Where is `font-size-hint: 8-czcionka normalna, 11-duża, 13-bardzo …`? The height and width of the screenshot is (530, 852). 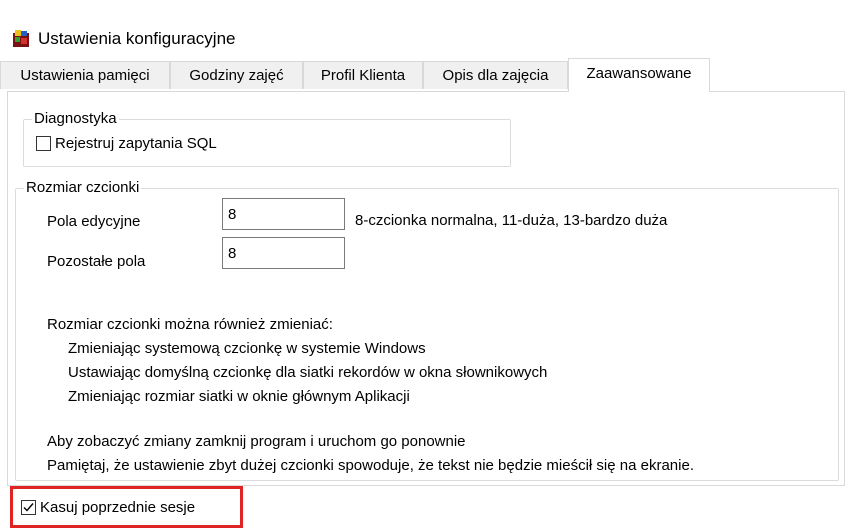 font-size-hint: 8-czcionka normalna, 11-duża, 13-bardzo … is located at coordinates (511, 220).